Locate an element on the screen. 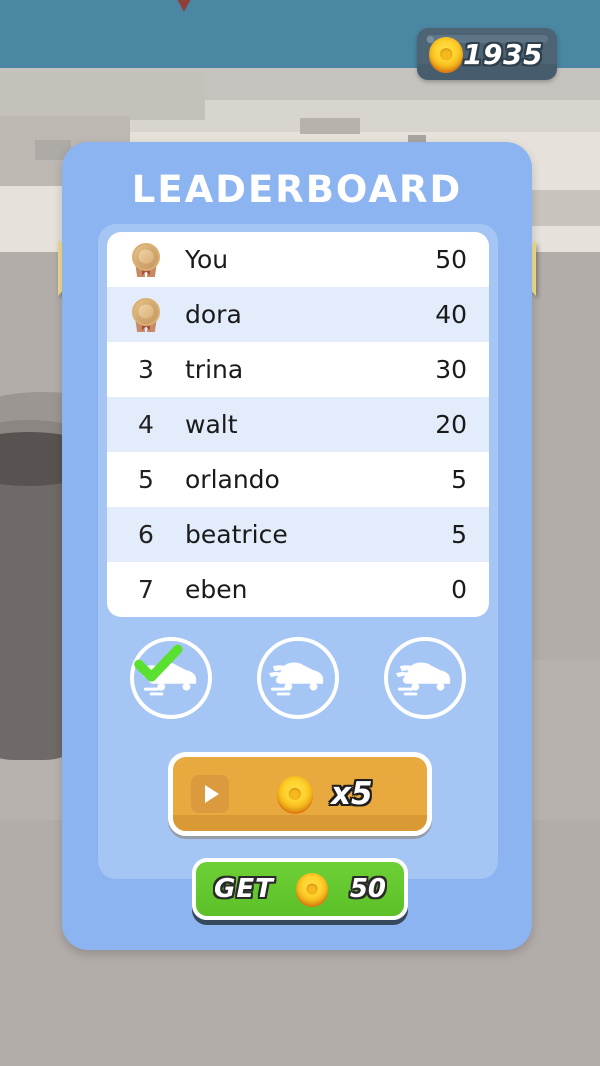 The width and height of the screenshot is (600, 1066). player-name-cell: orlando is located at coordinates (232, 479).